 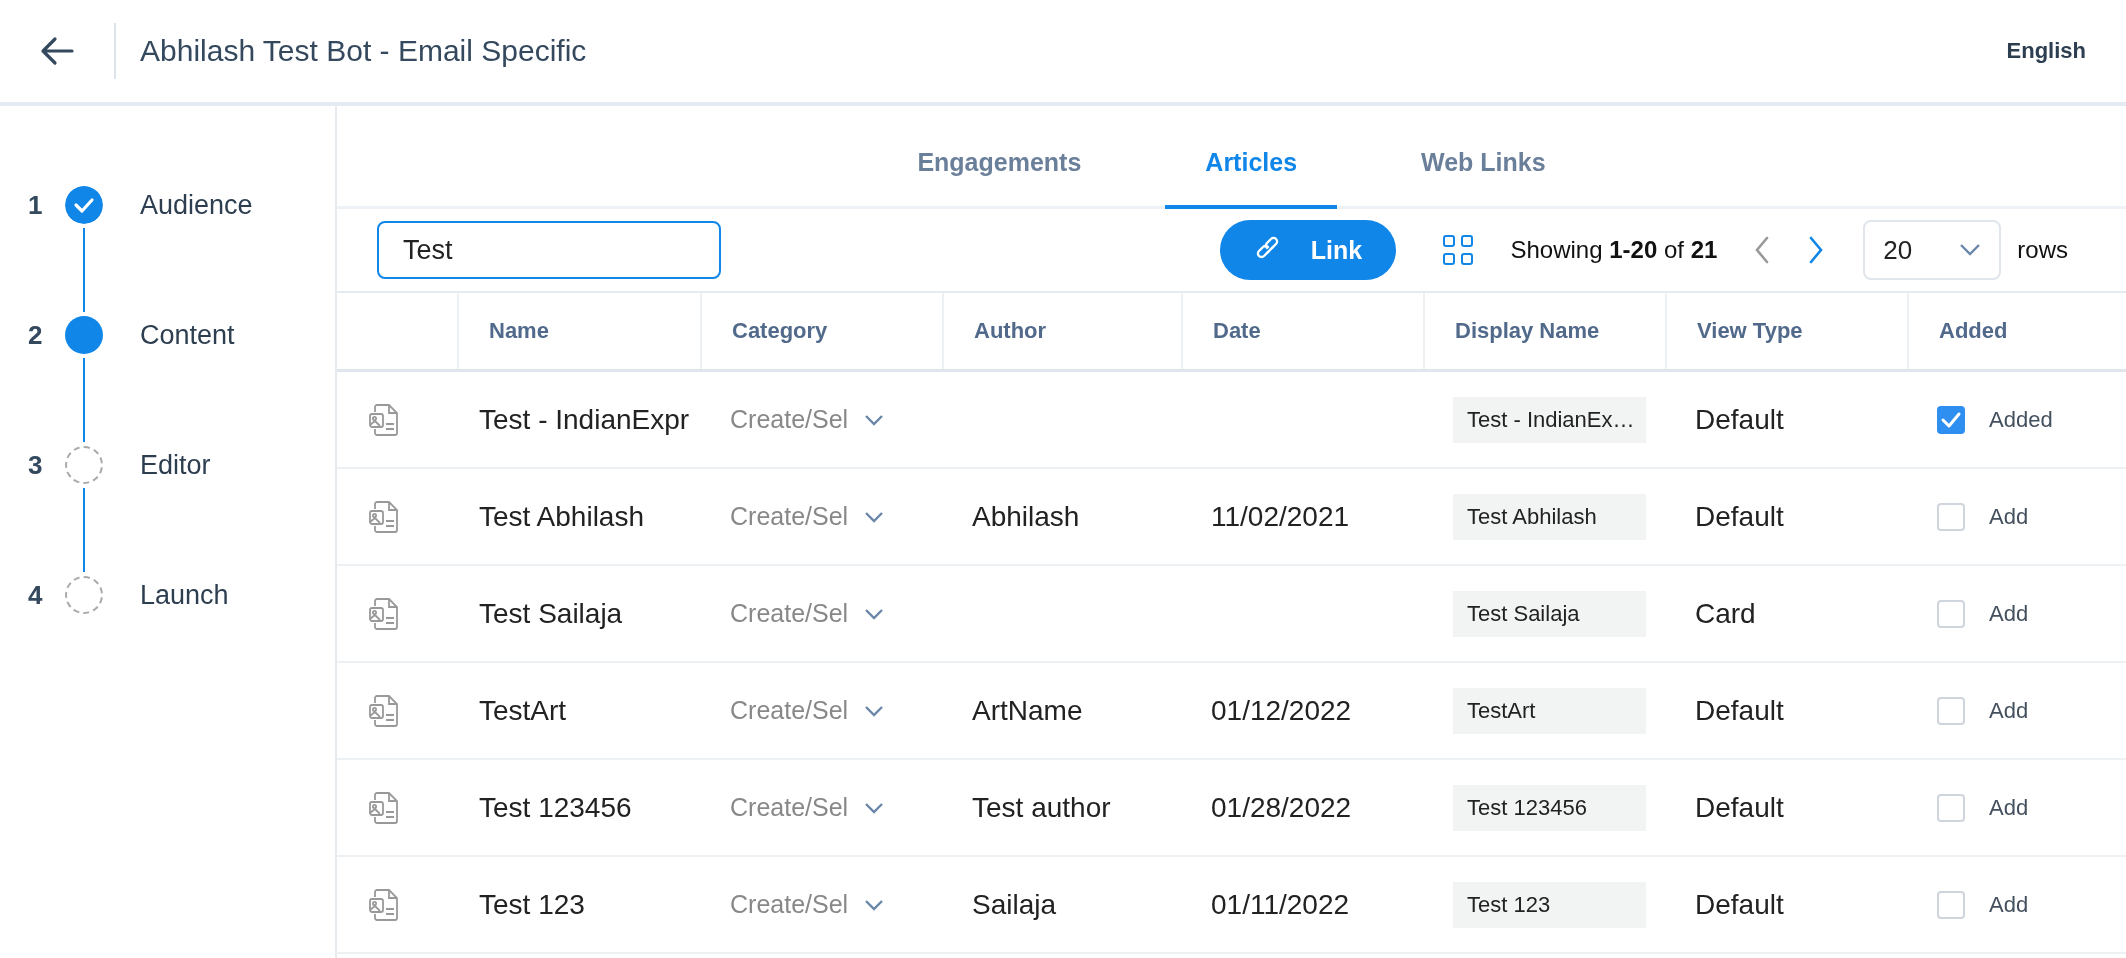 I want to click on table-cell: 01/12/2022, so click(x=1281, y=710).